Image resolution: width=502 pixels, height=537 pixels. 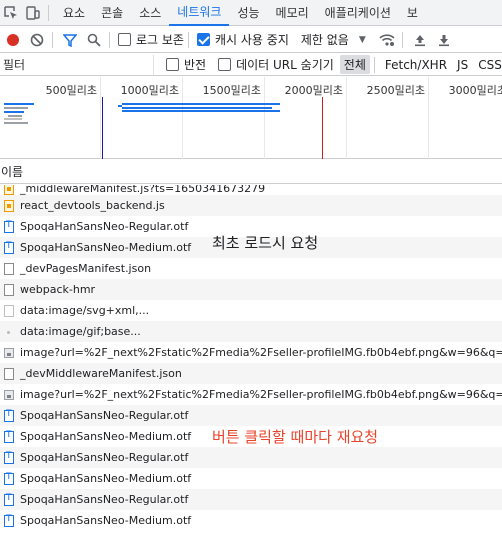 What do you see at coordinates (462, 65) in the screenshot?
I see `type-filter-button: JS` at bounding box center [462, 65].